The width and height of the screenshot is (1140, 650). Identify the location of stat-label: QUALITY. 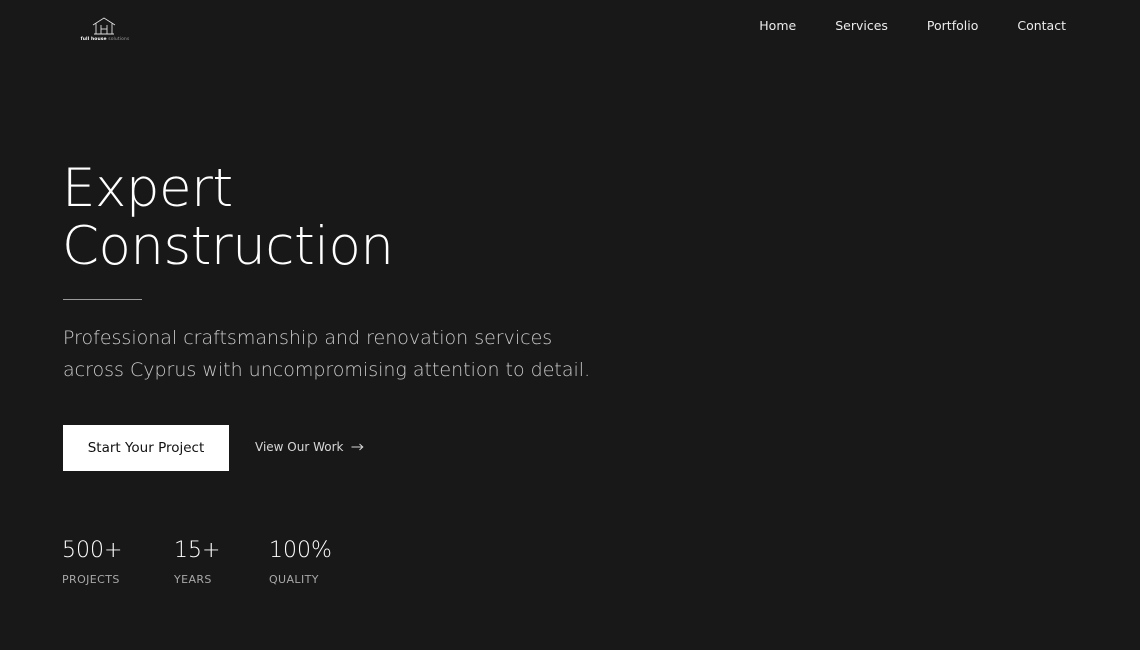
(294, 579).